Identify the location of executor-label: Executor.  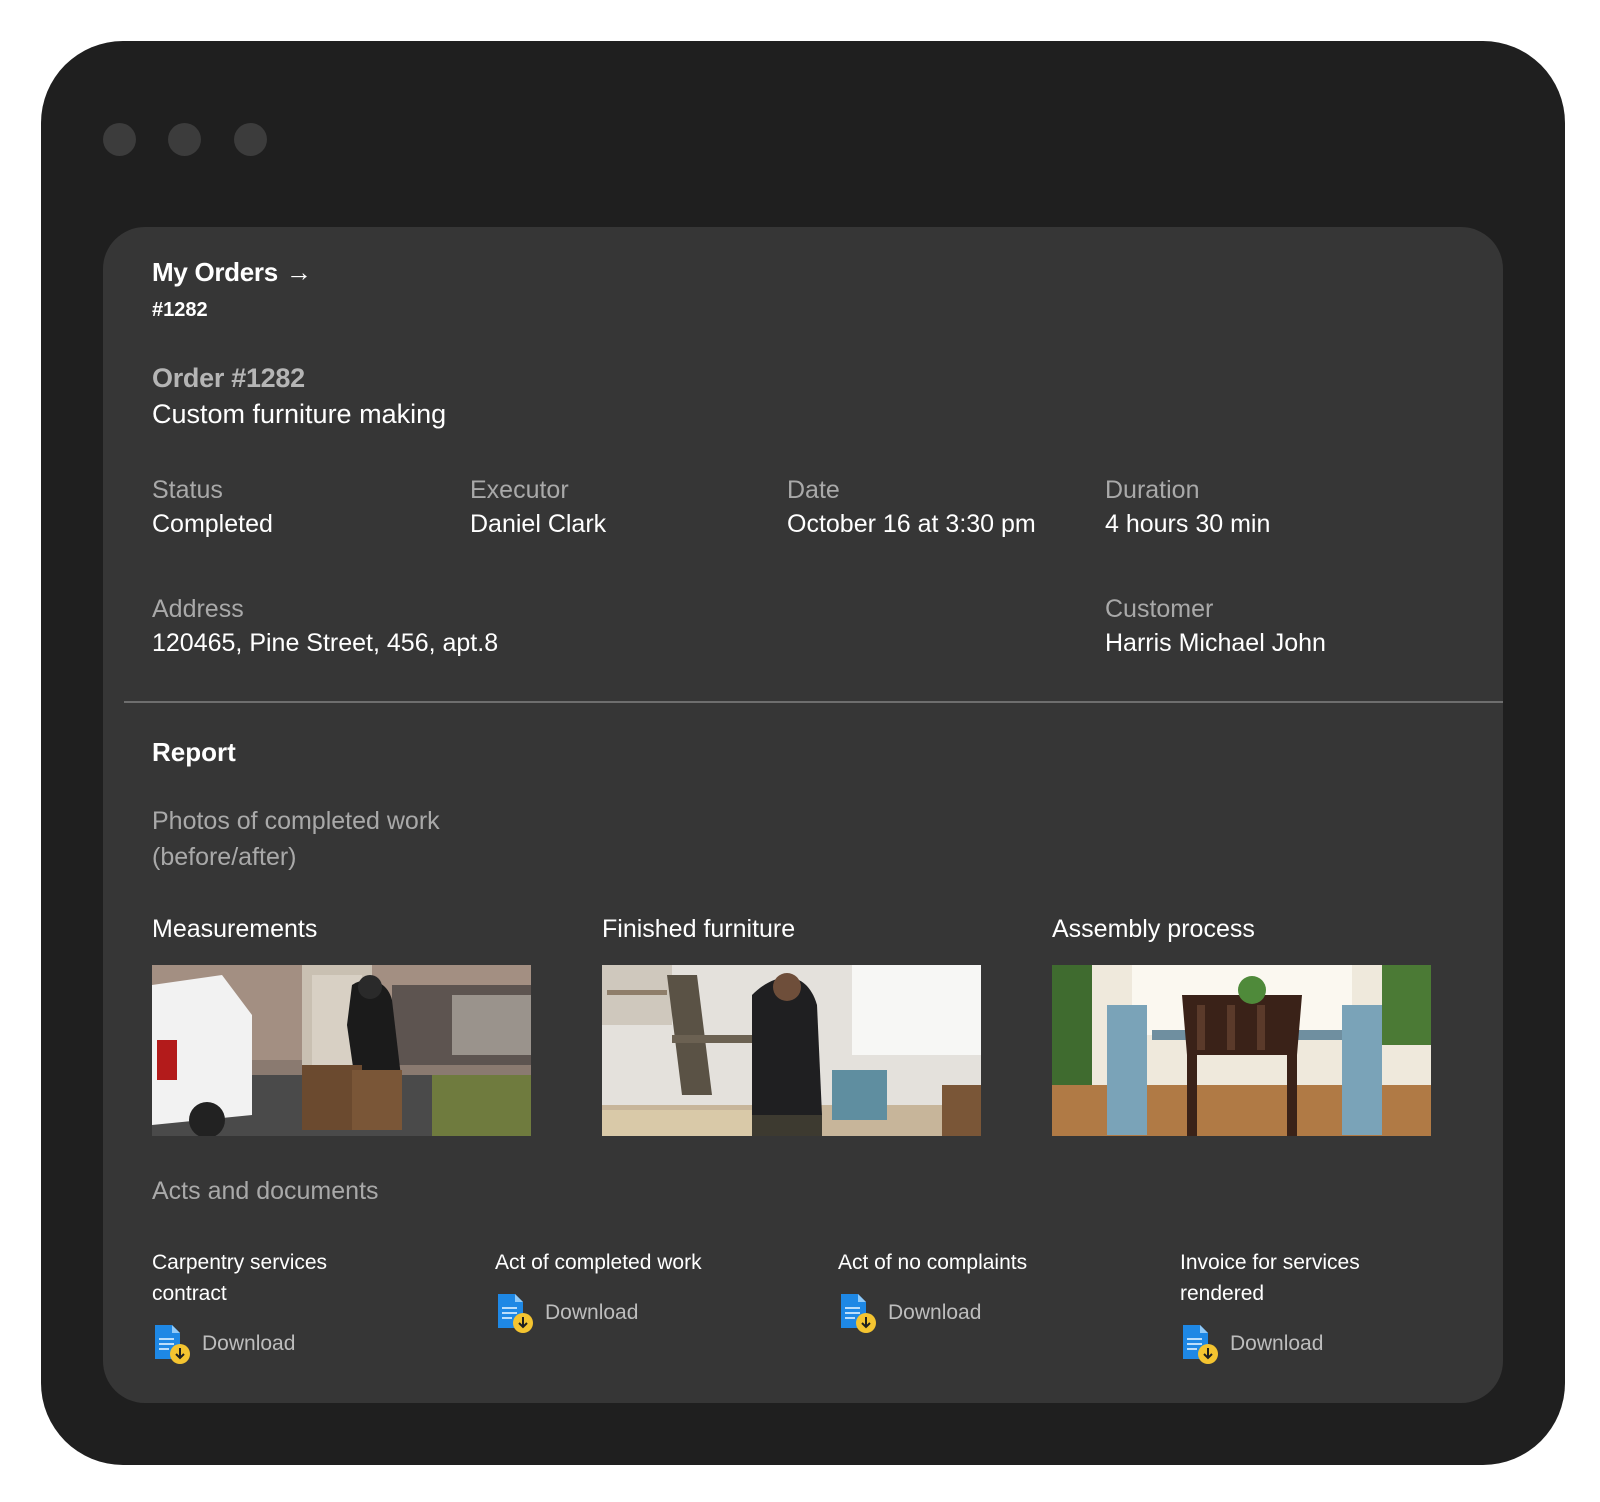
(519, 490).